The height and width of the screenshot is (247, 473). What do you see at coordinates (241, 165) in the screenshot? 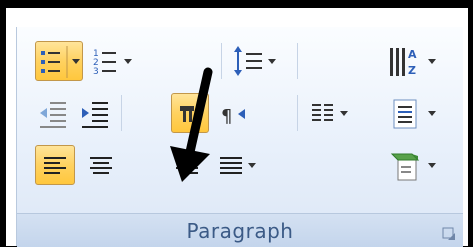
I see `justify-button` at bounding box center [241, 165].